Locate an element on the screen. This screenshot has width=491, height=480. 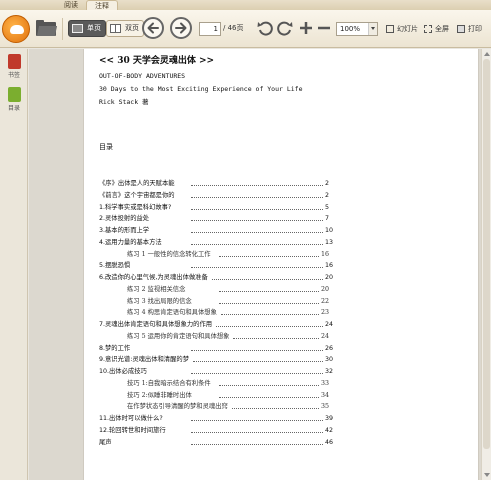
zoom-out-icon is located at coordinates (324, 28).